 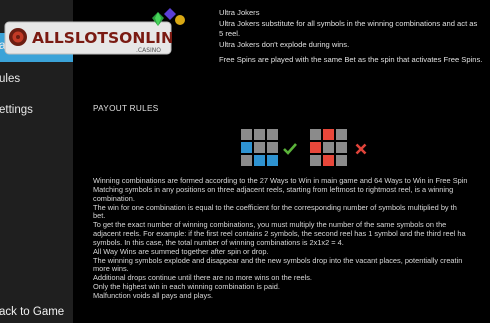 What do you see at coordinates (239, 12) in the screenshot?
I see `ultra-jokers-title: Ultra Jokers` at bounding box center [239, 12].